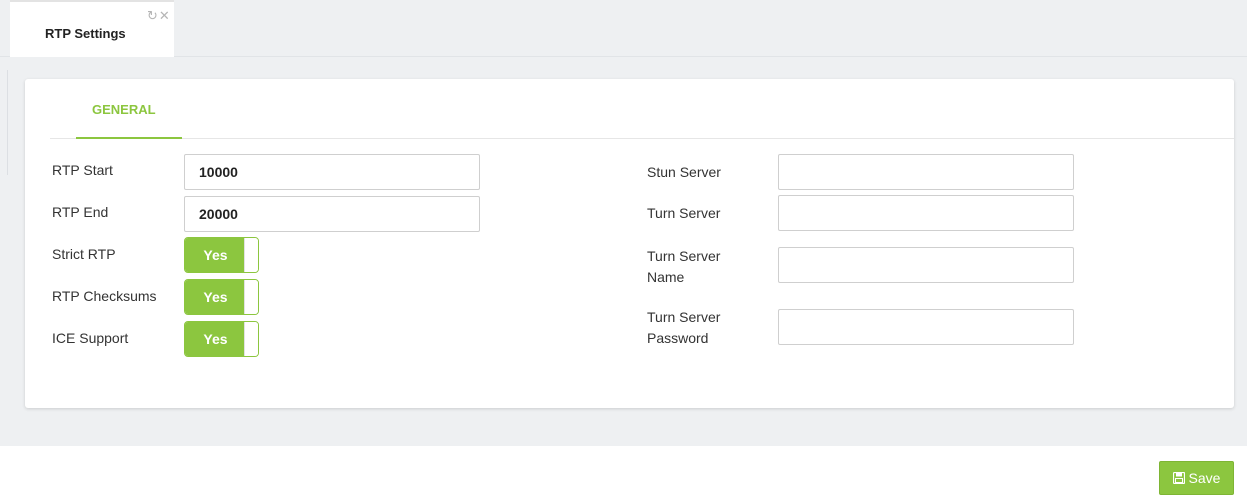 The width and height of the screenshot is (1247, 503). I want to click on rtp-start-input, so click(332, 172).